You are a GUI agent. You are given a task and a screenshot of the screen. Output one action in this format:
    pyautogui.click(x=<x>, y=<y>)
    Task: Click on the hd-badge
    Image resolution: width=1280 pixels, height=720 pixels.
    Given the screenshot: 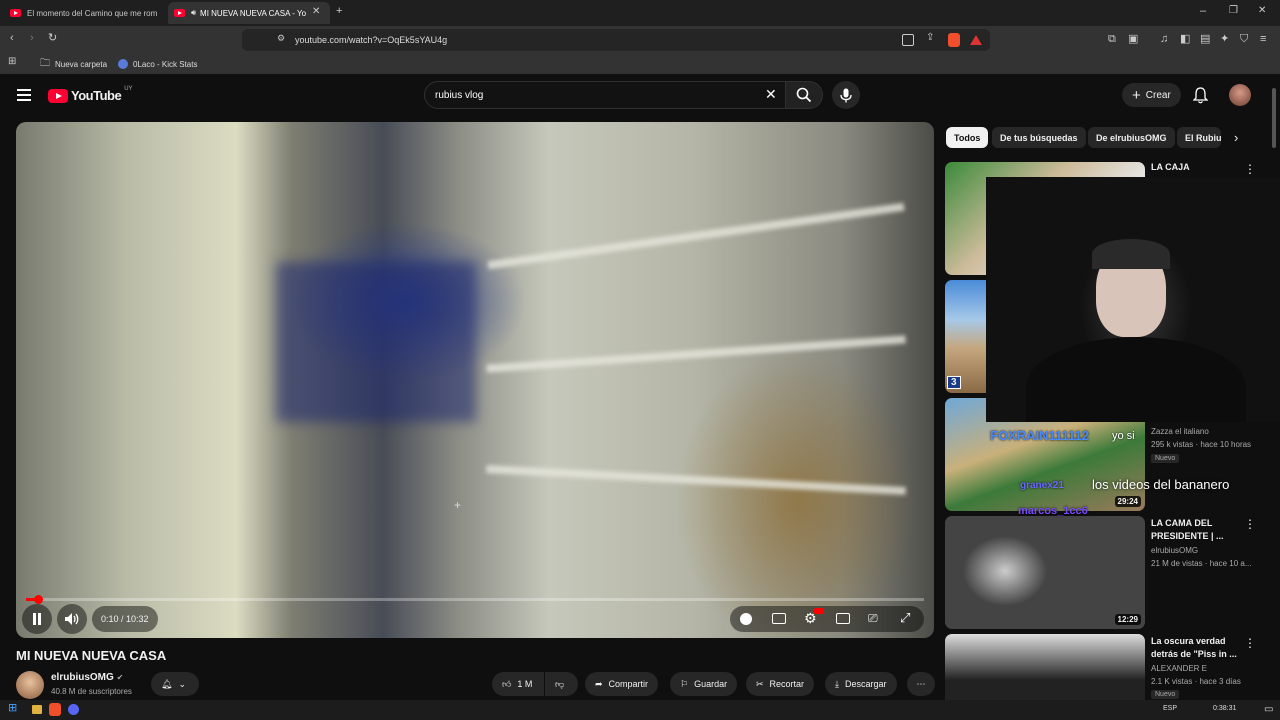 What is the action you would take?
    pyautogui.click(x=819, y=611)
    